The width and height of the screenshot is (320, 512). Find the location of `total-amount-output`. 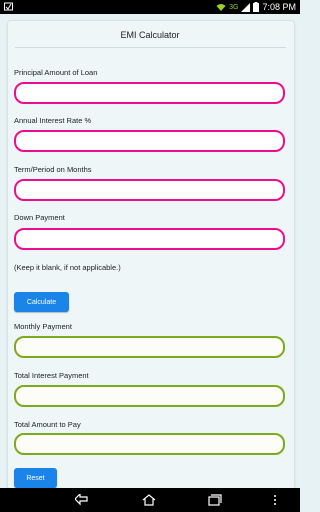

total-amount-output is located at coordinates (149, 444).